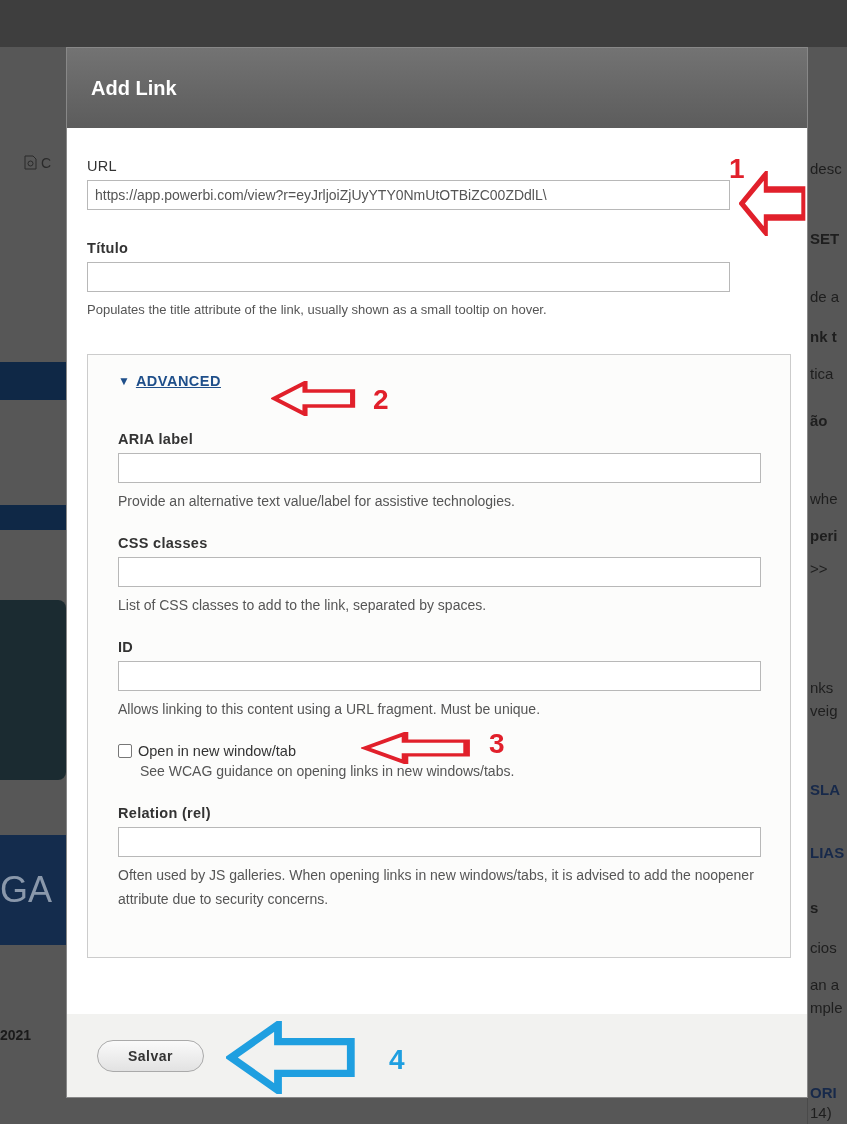 Image resolution: width=847 pixels, height=1124 pixels. Describe the element at coordinates (151, 1055) in the screenshot. I see `save-button: Salvar` at that location.